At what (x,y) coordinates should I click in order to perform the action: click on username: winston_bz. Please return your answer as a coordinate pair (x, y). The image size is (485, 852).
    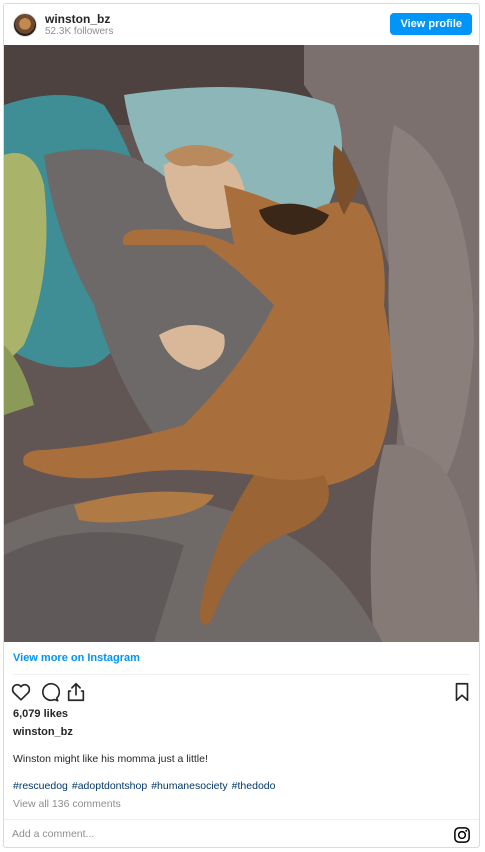
    Looking at the image, I should click on (77, 19).